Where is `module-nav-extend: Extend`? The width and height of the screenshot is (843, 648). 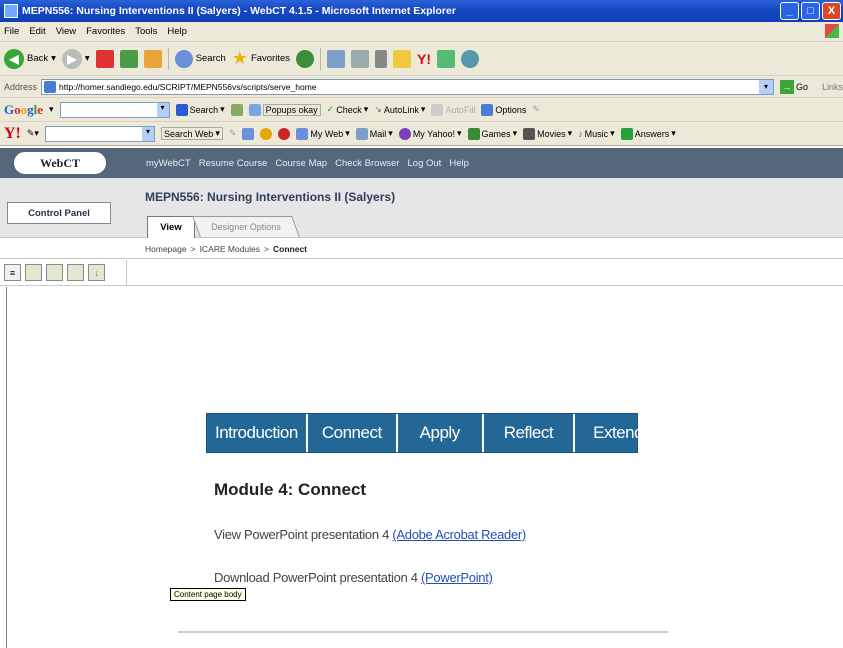 module-nav-extend: Extend is located at coordinates (618, 433).